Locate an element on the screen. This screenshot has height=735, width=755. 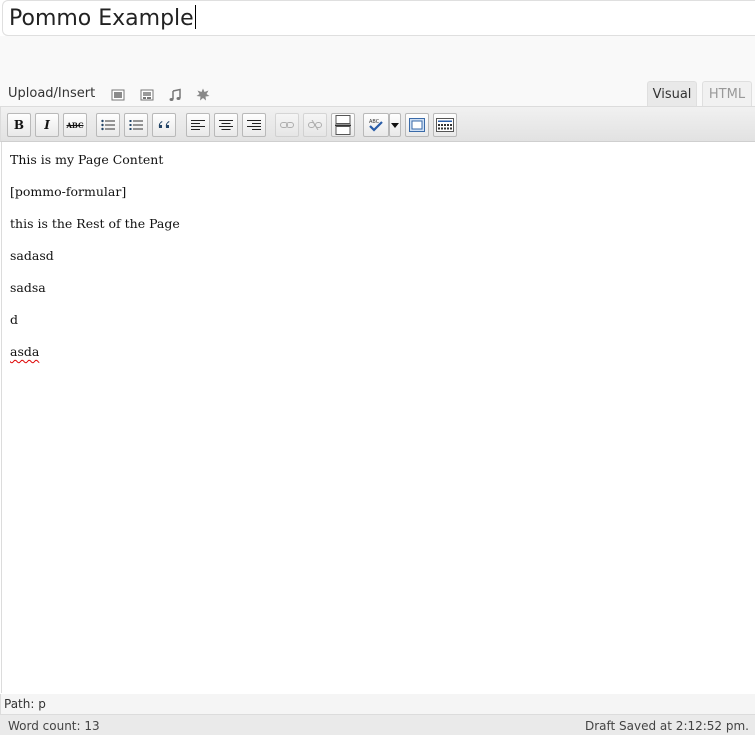
strikethrough-icon: ABC is located at coordinates (75, 125).